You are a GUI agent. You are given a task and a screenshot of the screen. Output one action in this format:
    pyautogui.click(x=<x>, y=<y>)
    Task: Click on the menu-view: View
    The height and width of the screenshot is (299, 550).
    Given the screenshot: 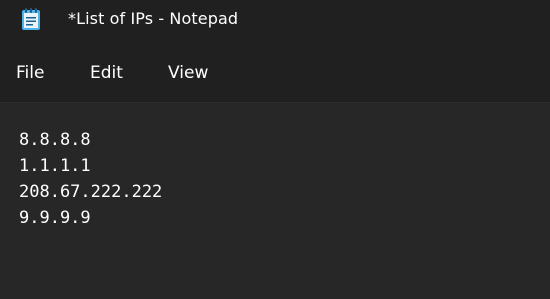 What is the action you would take?
    pyautogui.click(x=188, y=73)
    